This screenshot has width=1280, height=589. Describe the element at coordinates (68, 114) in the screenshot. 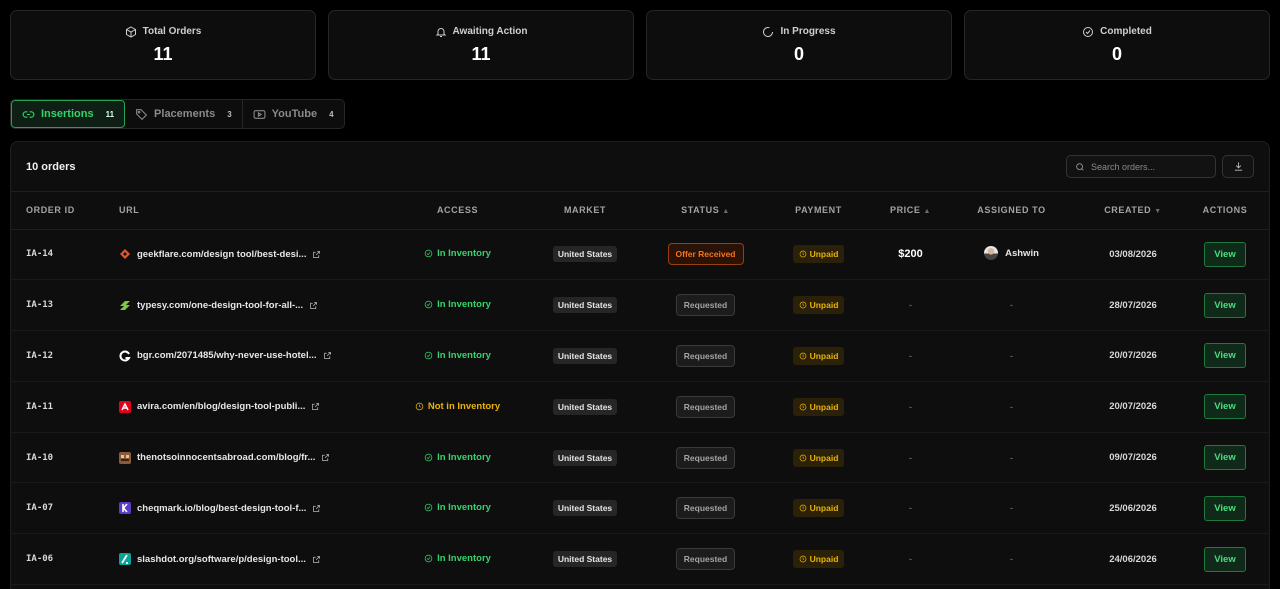

I see `tab-insertions: Insertions 11` at that location.